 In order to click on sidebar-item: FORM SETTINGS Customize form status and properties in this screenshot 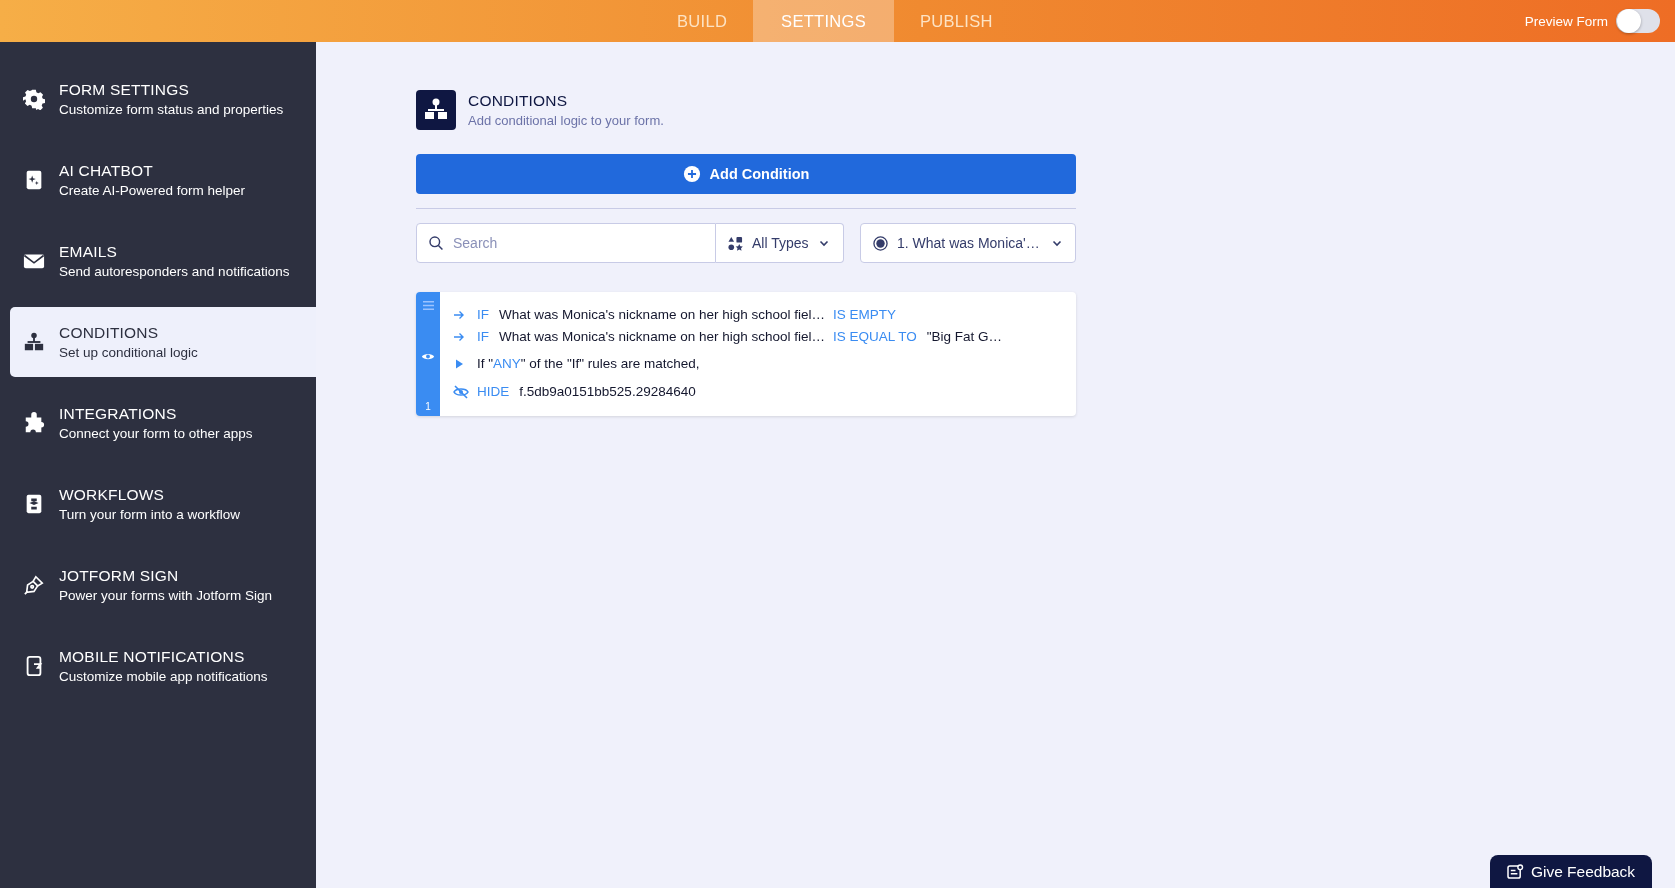, I will do `click(163, 99)`.